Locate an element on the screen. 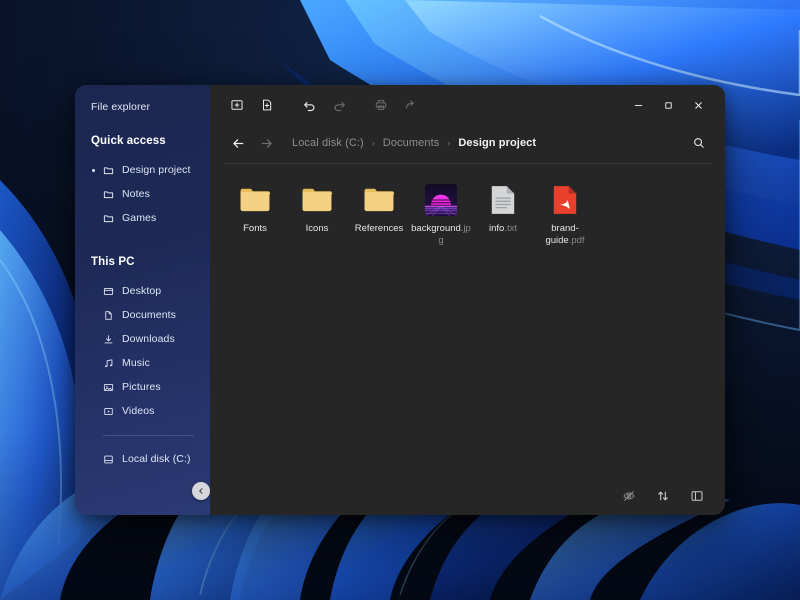 This screenshot has width=800, height=600. sort-button is located at coordinates (663, 496).